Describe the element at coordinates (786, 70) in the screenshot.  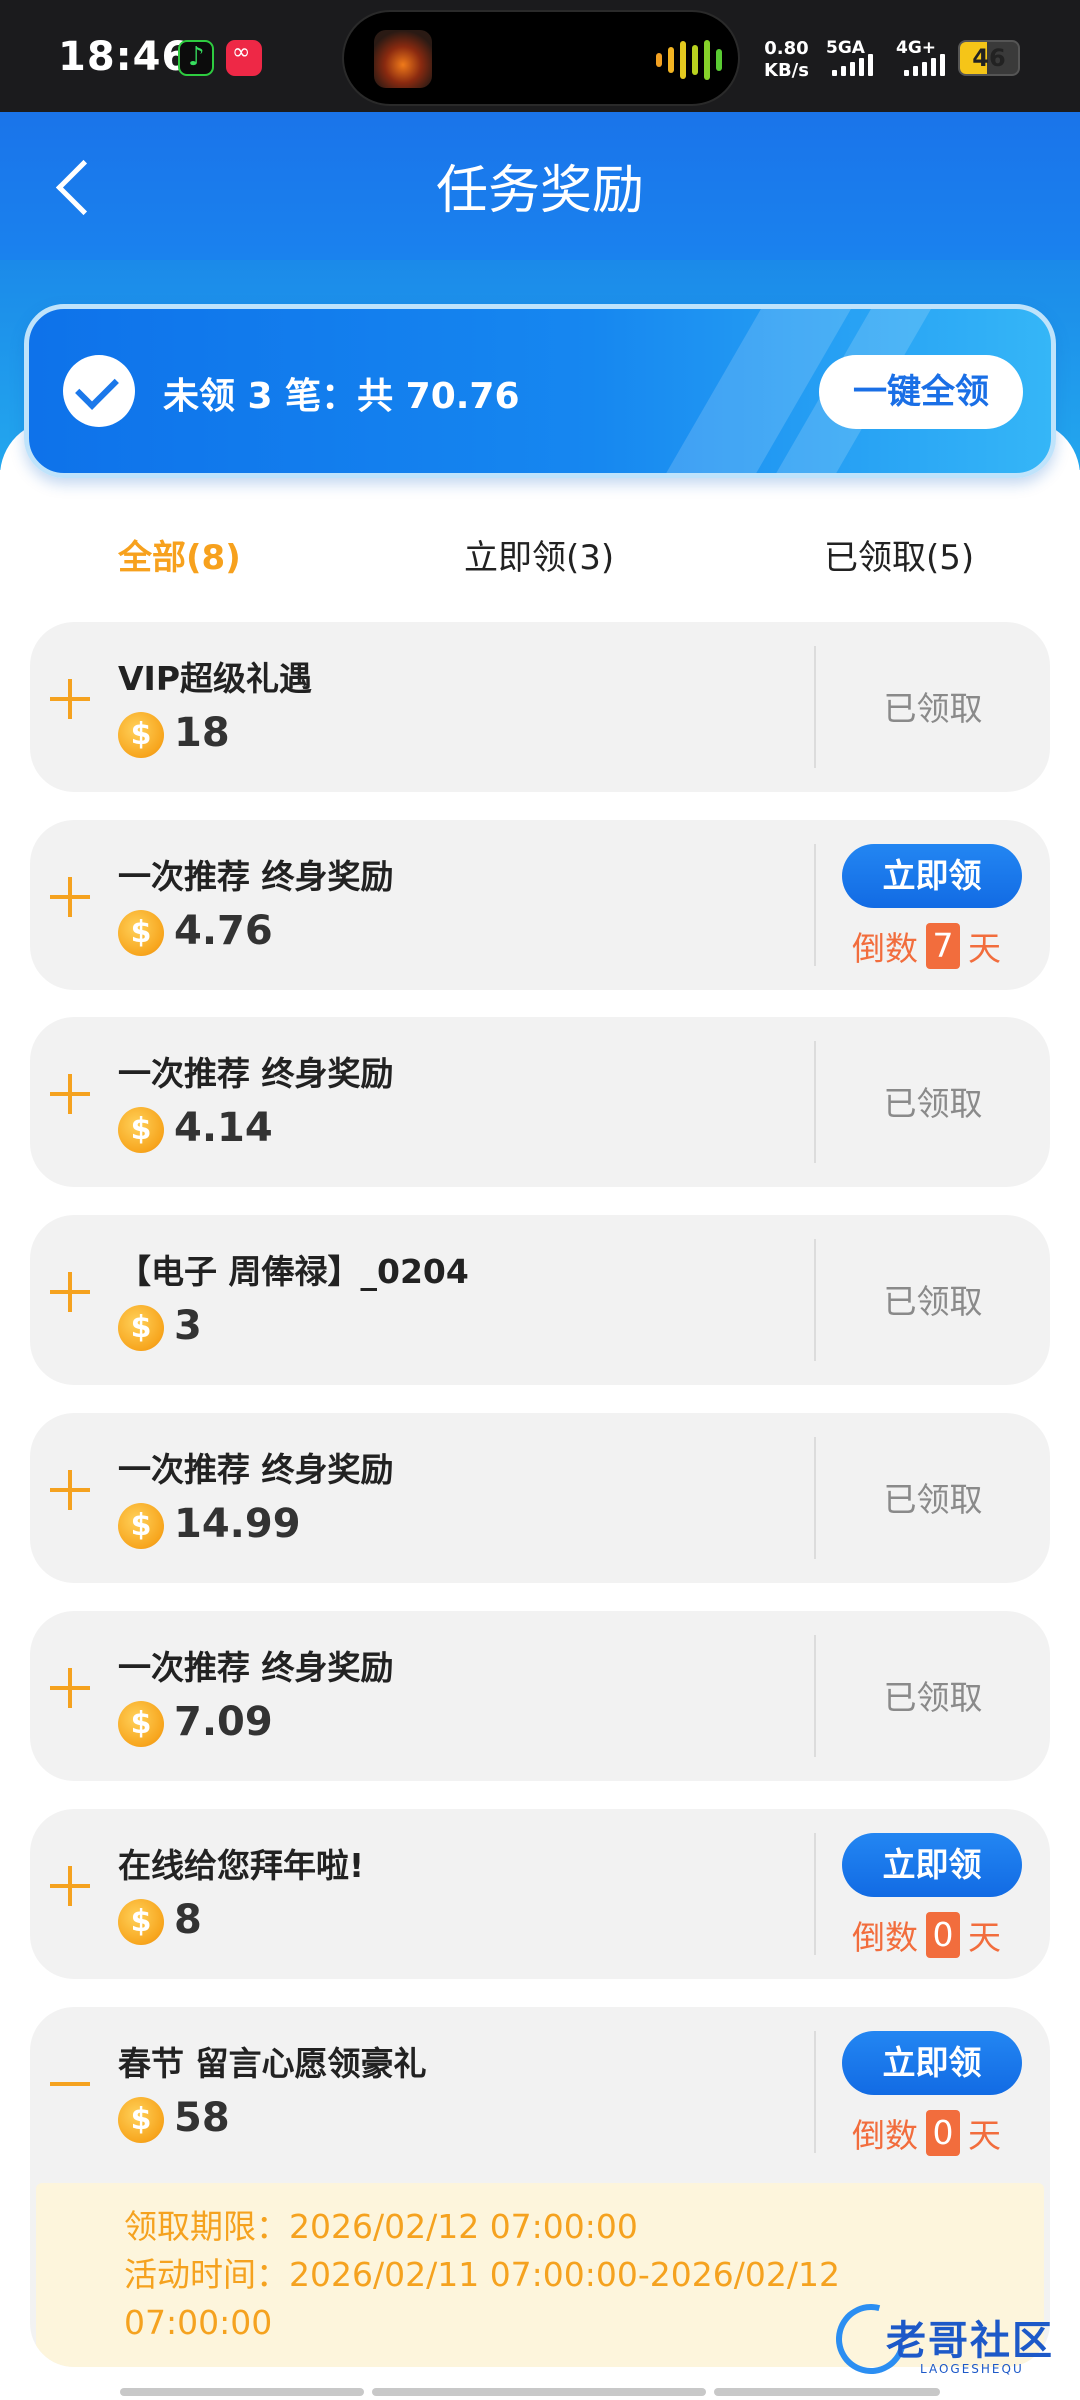
I see `network-speed-unit: KB/s` at that location.